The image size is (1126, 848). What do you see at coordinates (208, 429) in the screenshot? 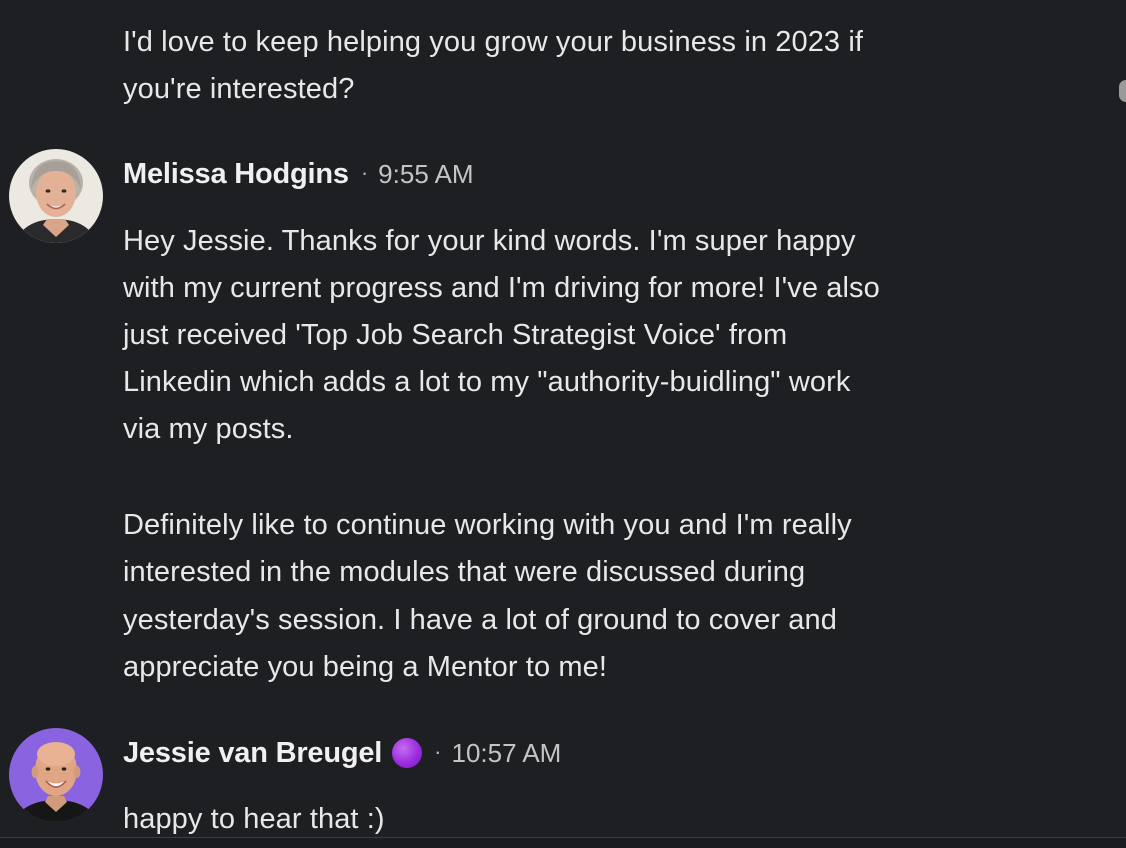
I see `message-line: via my posts.` at bounding box center [208, 429].